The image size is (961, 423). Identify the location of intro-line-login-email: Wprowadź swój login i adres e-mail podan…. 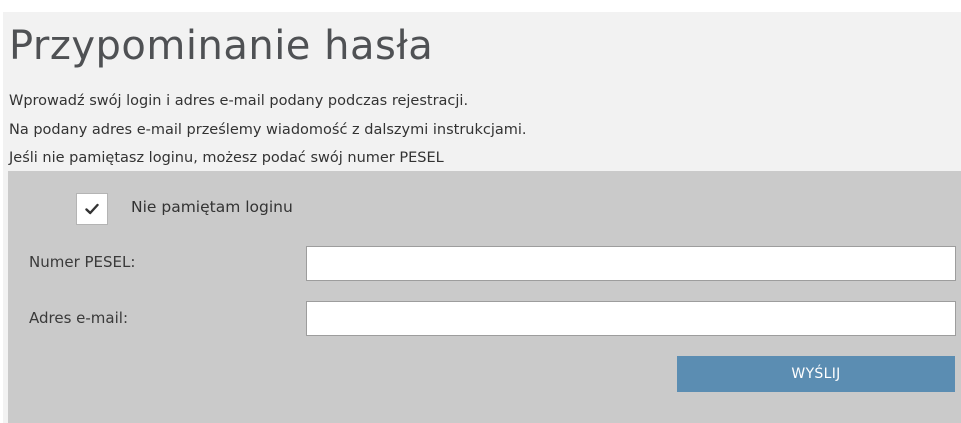
(239, 101).